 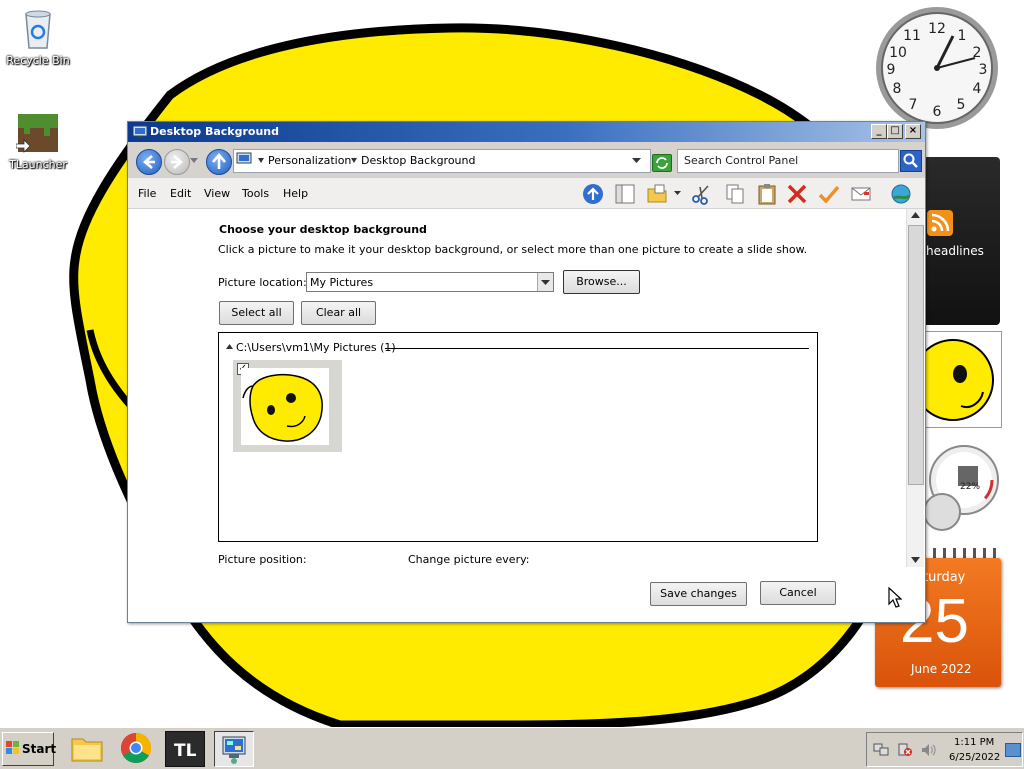 I want to click on start-label: Start, so click(x=39, y=749).